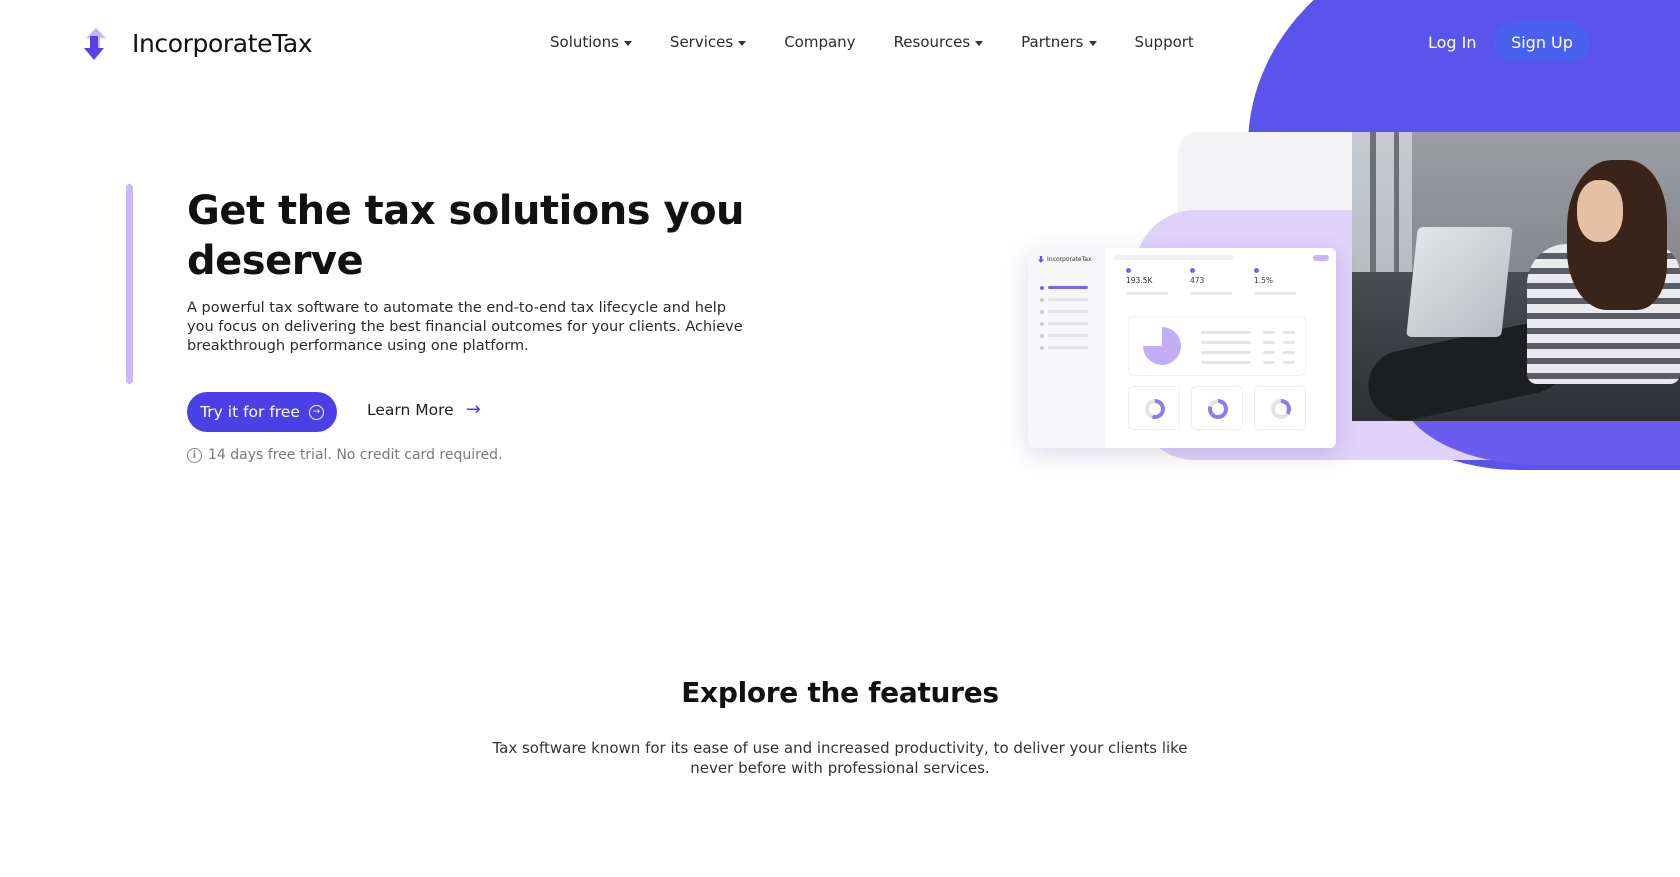 This screenshot has height=877, width=1680. What do you see at coordinates (1139, 280) in the screenshot?
I see `stat-value: 193.5K` at bounding box center [1139, 280].